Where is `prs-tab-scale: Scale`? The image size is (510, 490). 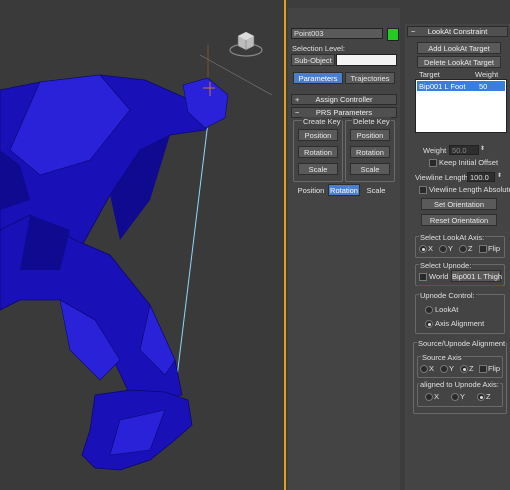 prs-tab-scale: Scale is located at coordinates (376, 190).